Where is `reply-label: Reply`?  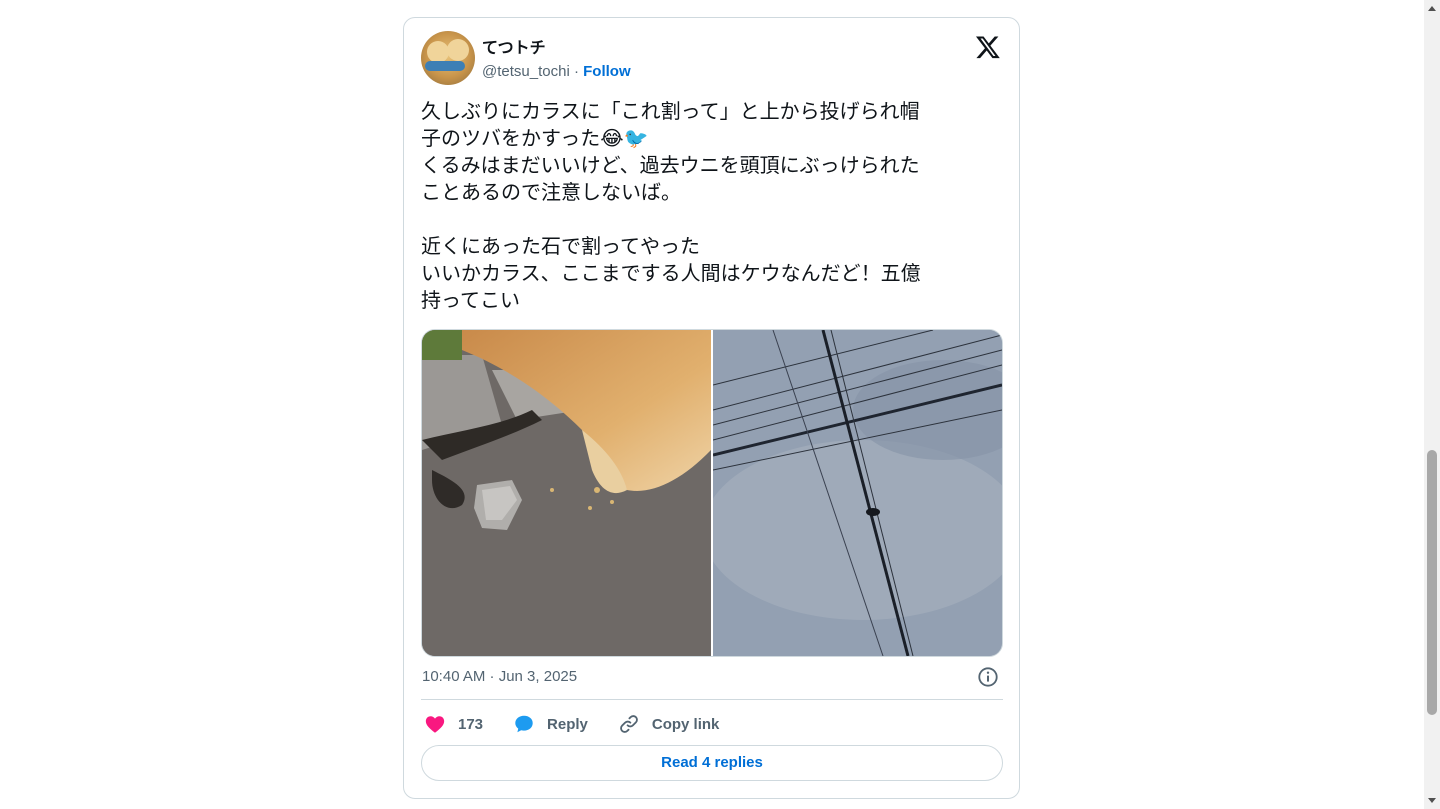 reply-label: Reply is located at coordinates (567, 724).